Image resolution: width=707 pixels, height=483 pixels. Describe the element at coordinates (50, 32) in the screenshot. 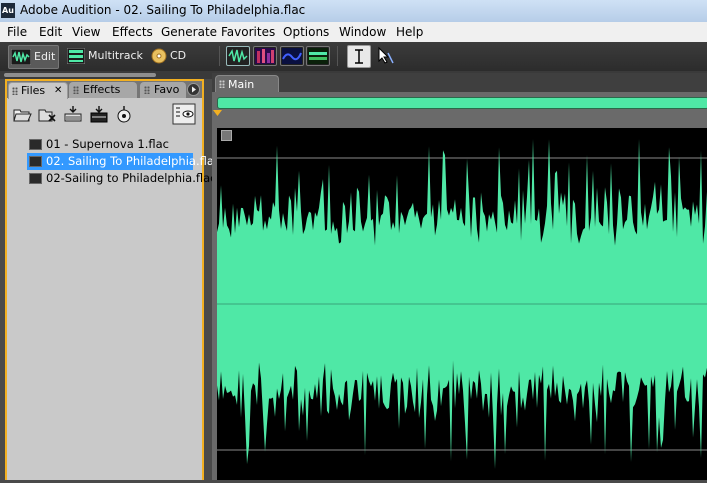

I see `menu-edit: Edit` at that location.